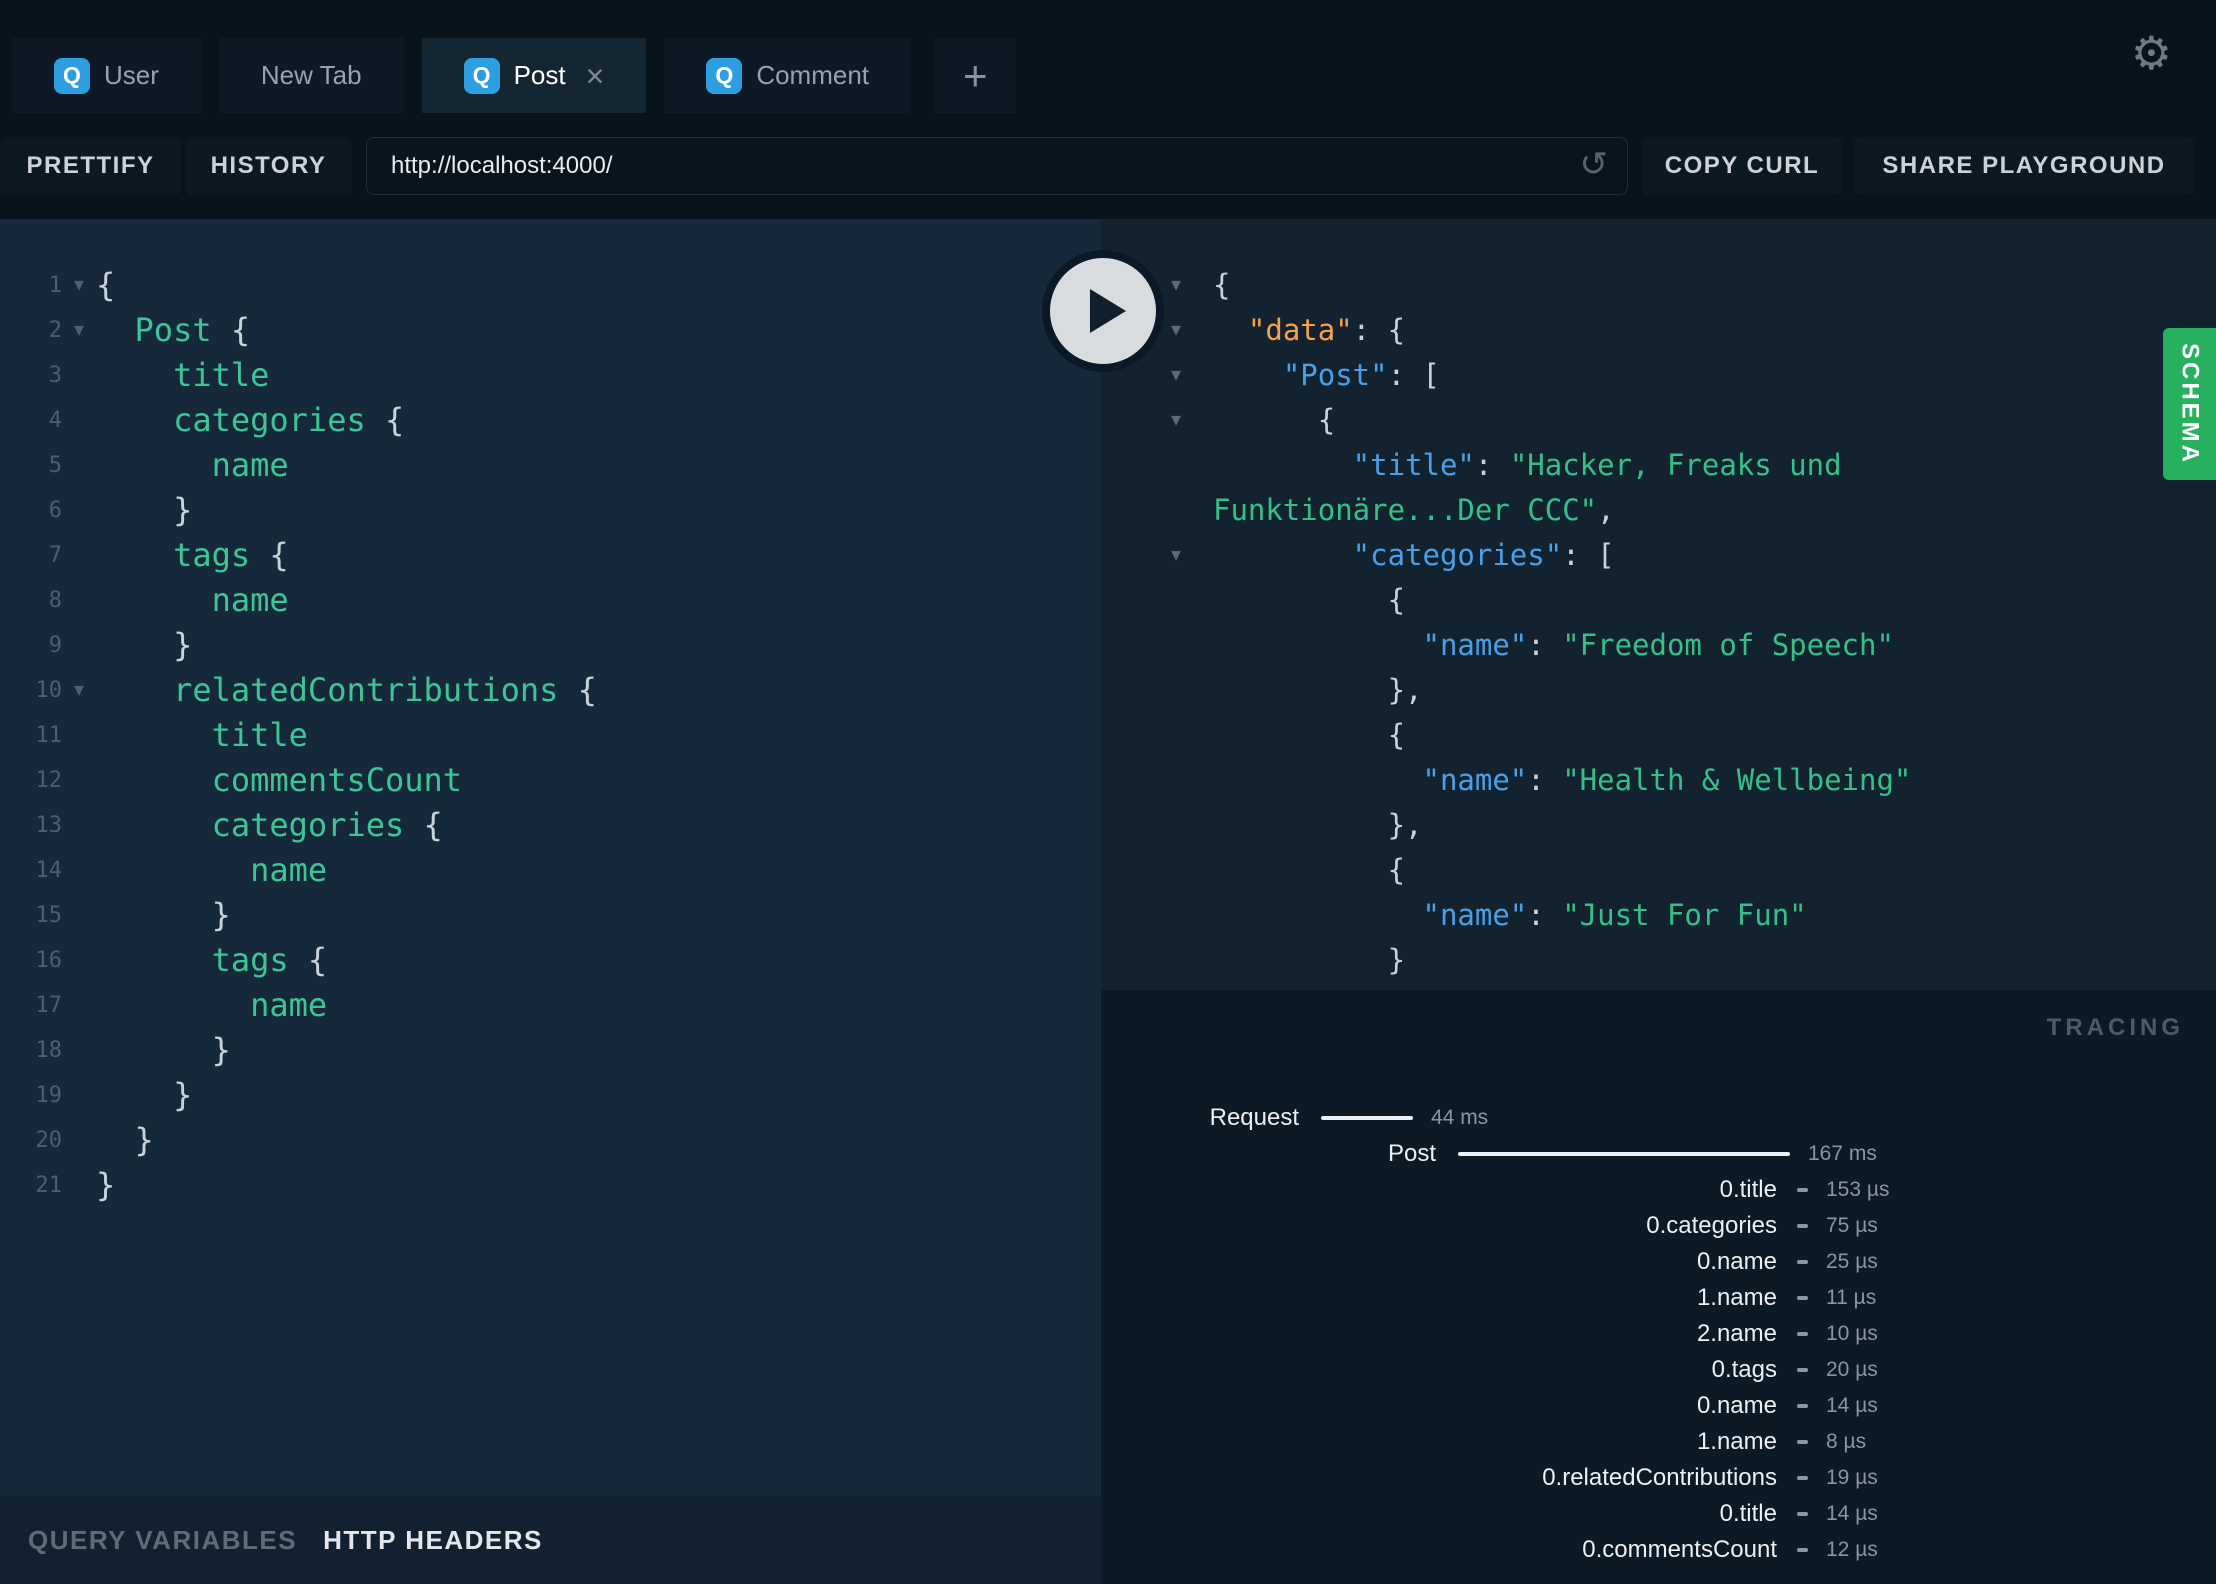 The width and height of the screenshot is (2216, 1584). What do you see at coordinates (311, 75) in the screenshot?
I see `tab-new-tab: New Tab` at bounding box center [311, 75].